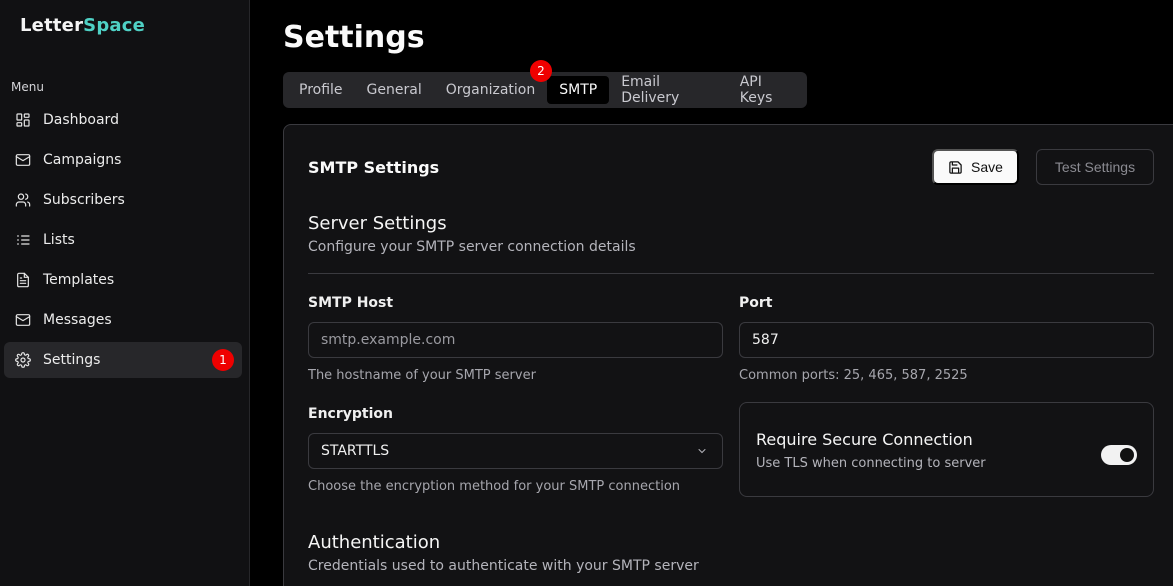  I want to click on sidebar-item-label: Messages, so click(77, 320).